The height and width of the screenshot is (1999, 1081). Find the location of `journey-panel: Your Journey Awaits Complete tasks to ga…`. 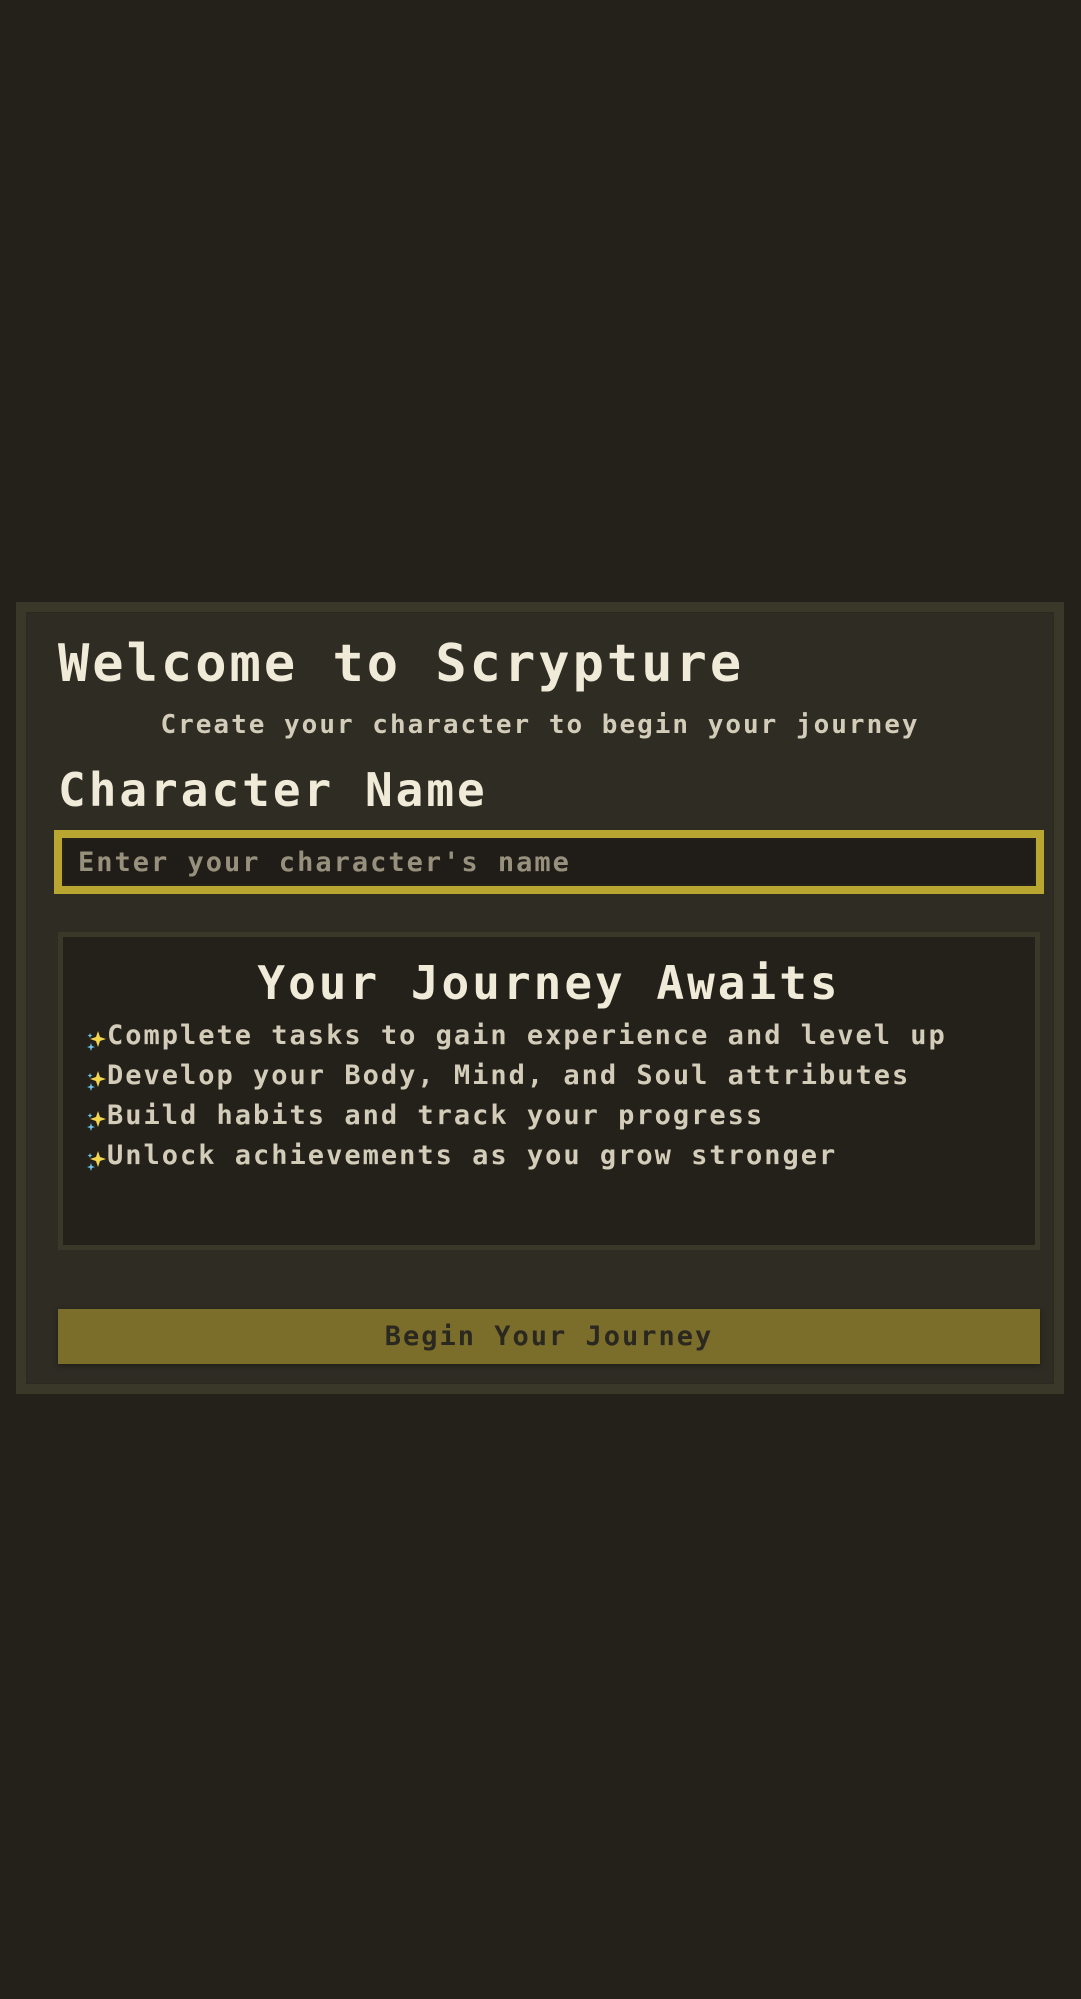

journey-panel: Your Journey Awaits Complete tasks to ga… is located at coordinates (549, 1091).